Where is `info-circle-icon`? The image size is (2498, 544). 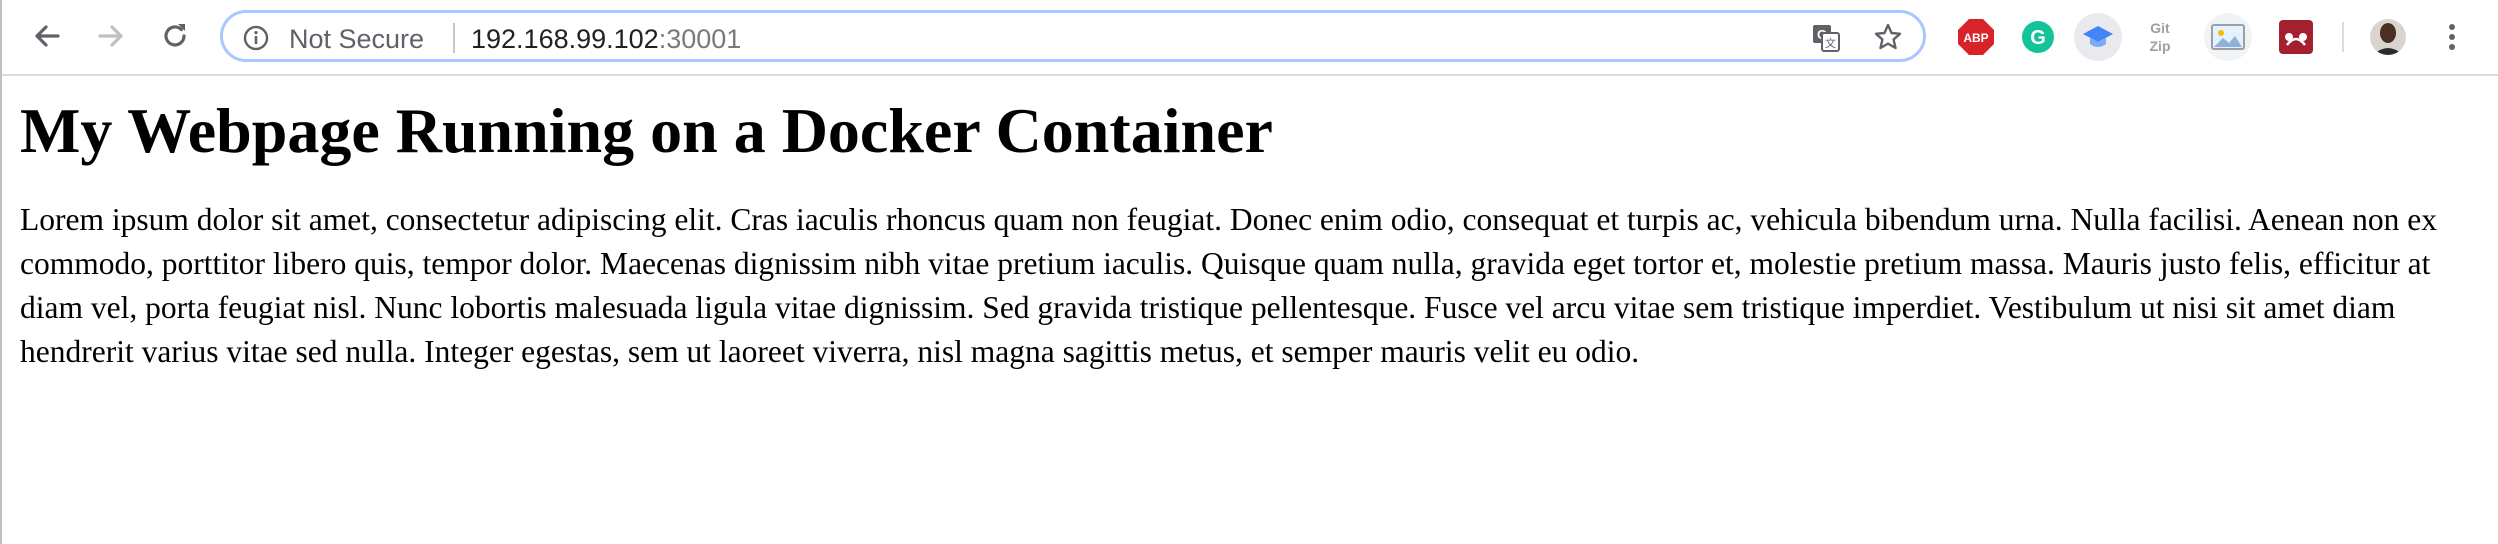 info-circle-icon is located at coordinates (256, 38).